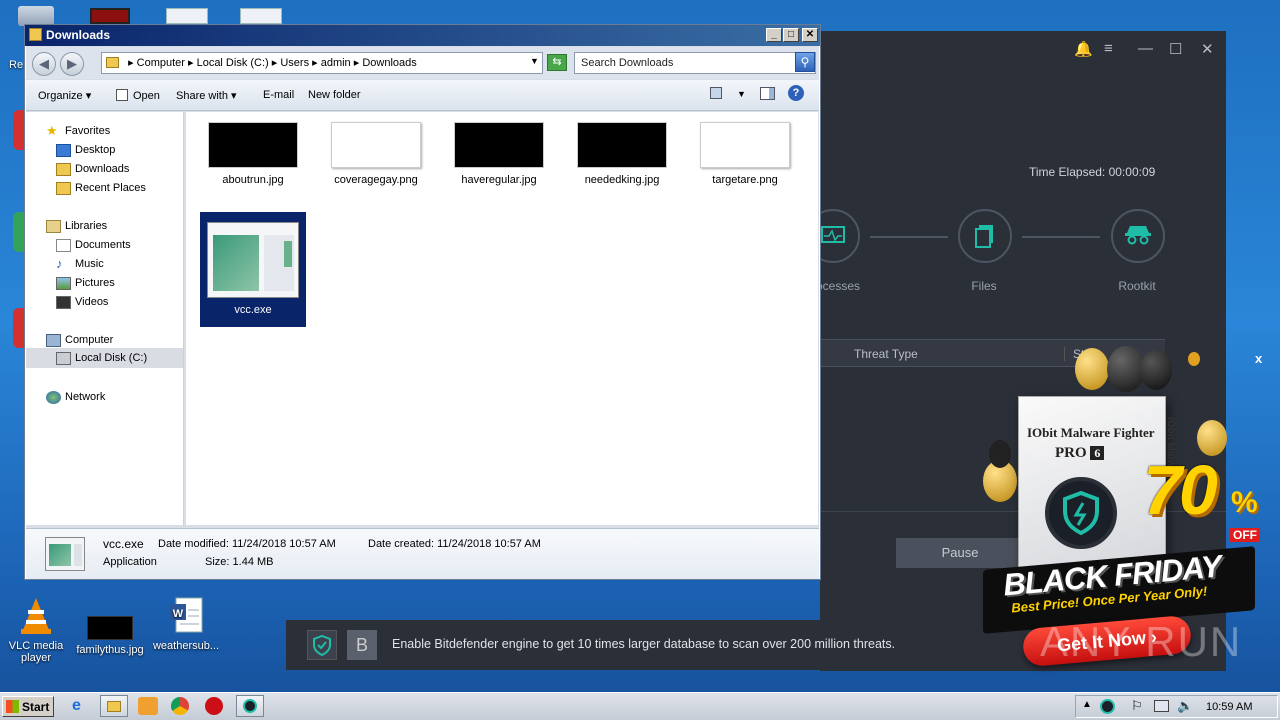 The width and height of the screenshot is (1280, 720). I want to click on refresh-button: ⇆, so click(557, 62).